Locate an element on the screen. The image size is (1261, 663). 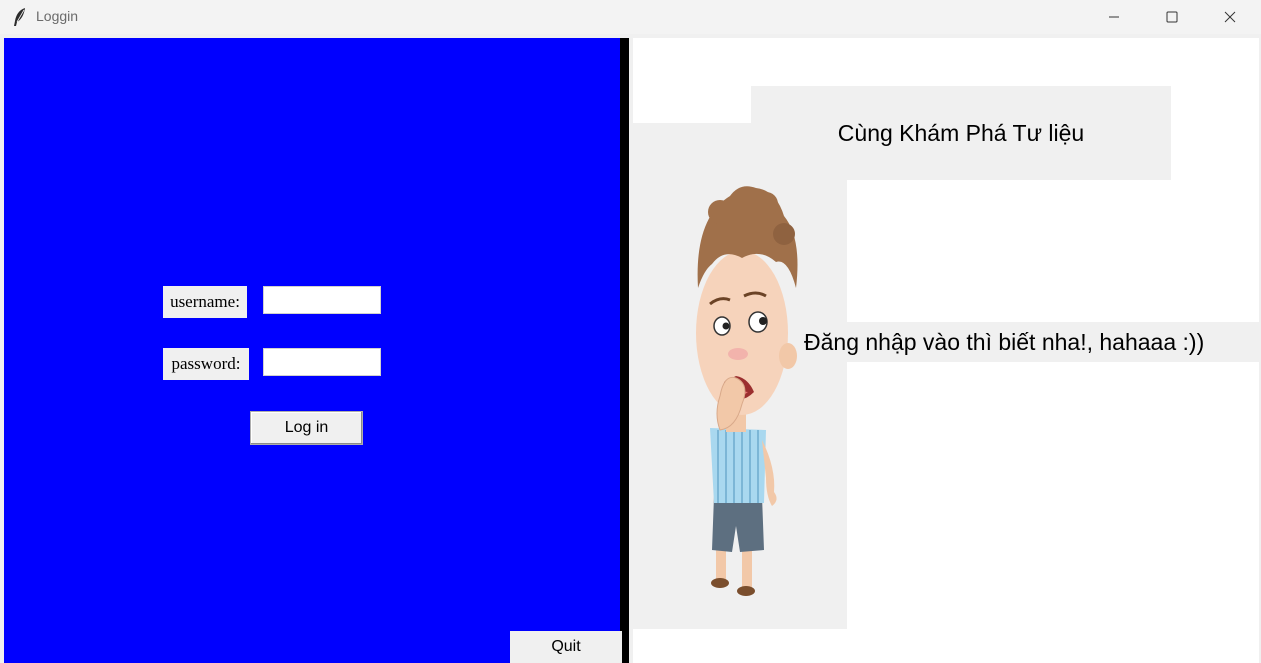
maximize-button is located at coordinates (1172, 17).